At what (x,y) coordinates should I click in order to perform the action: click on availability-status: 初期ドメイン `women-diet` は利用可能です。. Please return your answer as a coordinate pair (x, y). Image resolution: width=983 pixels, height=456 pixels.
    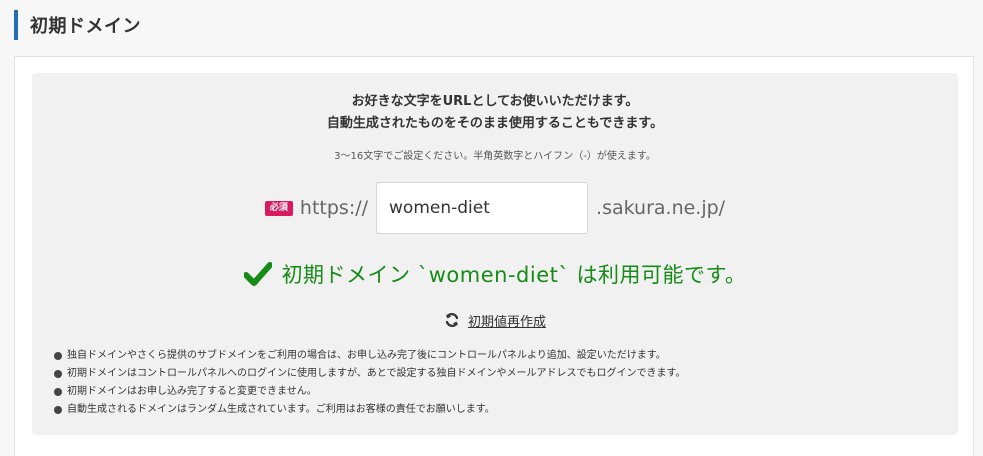
    Looking at the image, I should click on (495, 274).